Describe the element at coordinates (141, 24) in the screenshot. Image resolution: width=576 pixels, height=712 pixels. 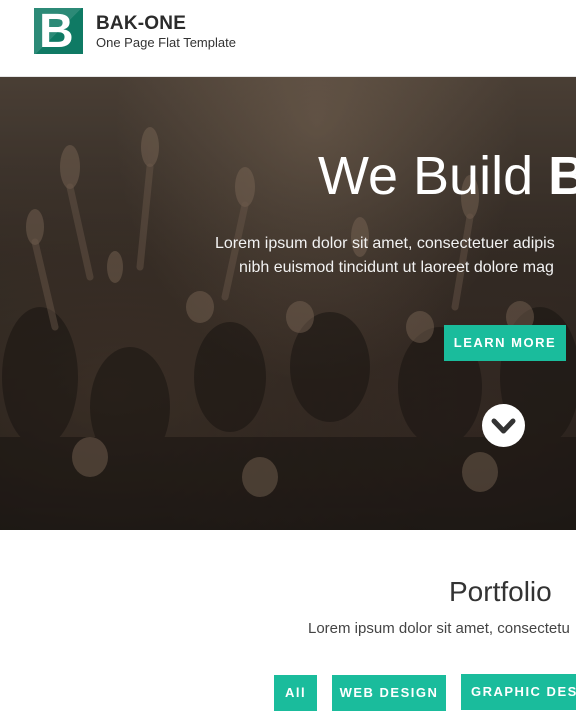
I see `brand-title: BAK-ONE` at that location.